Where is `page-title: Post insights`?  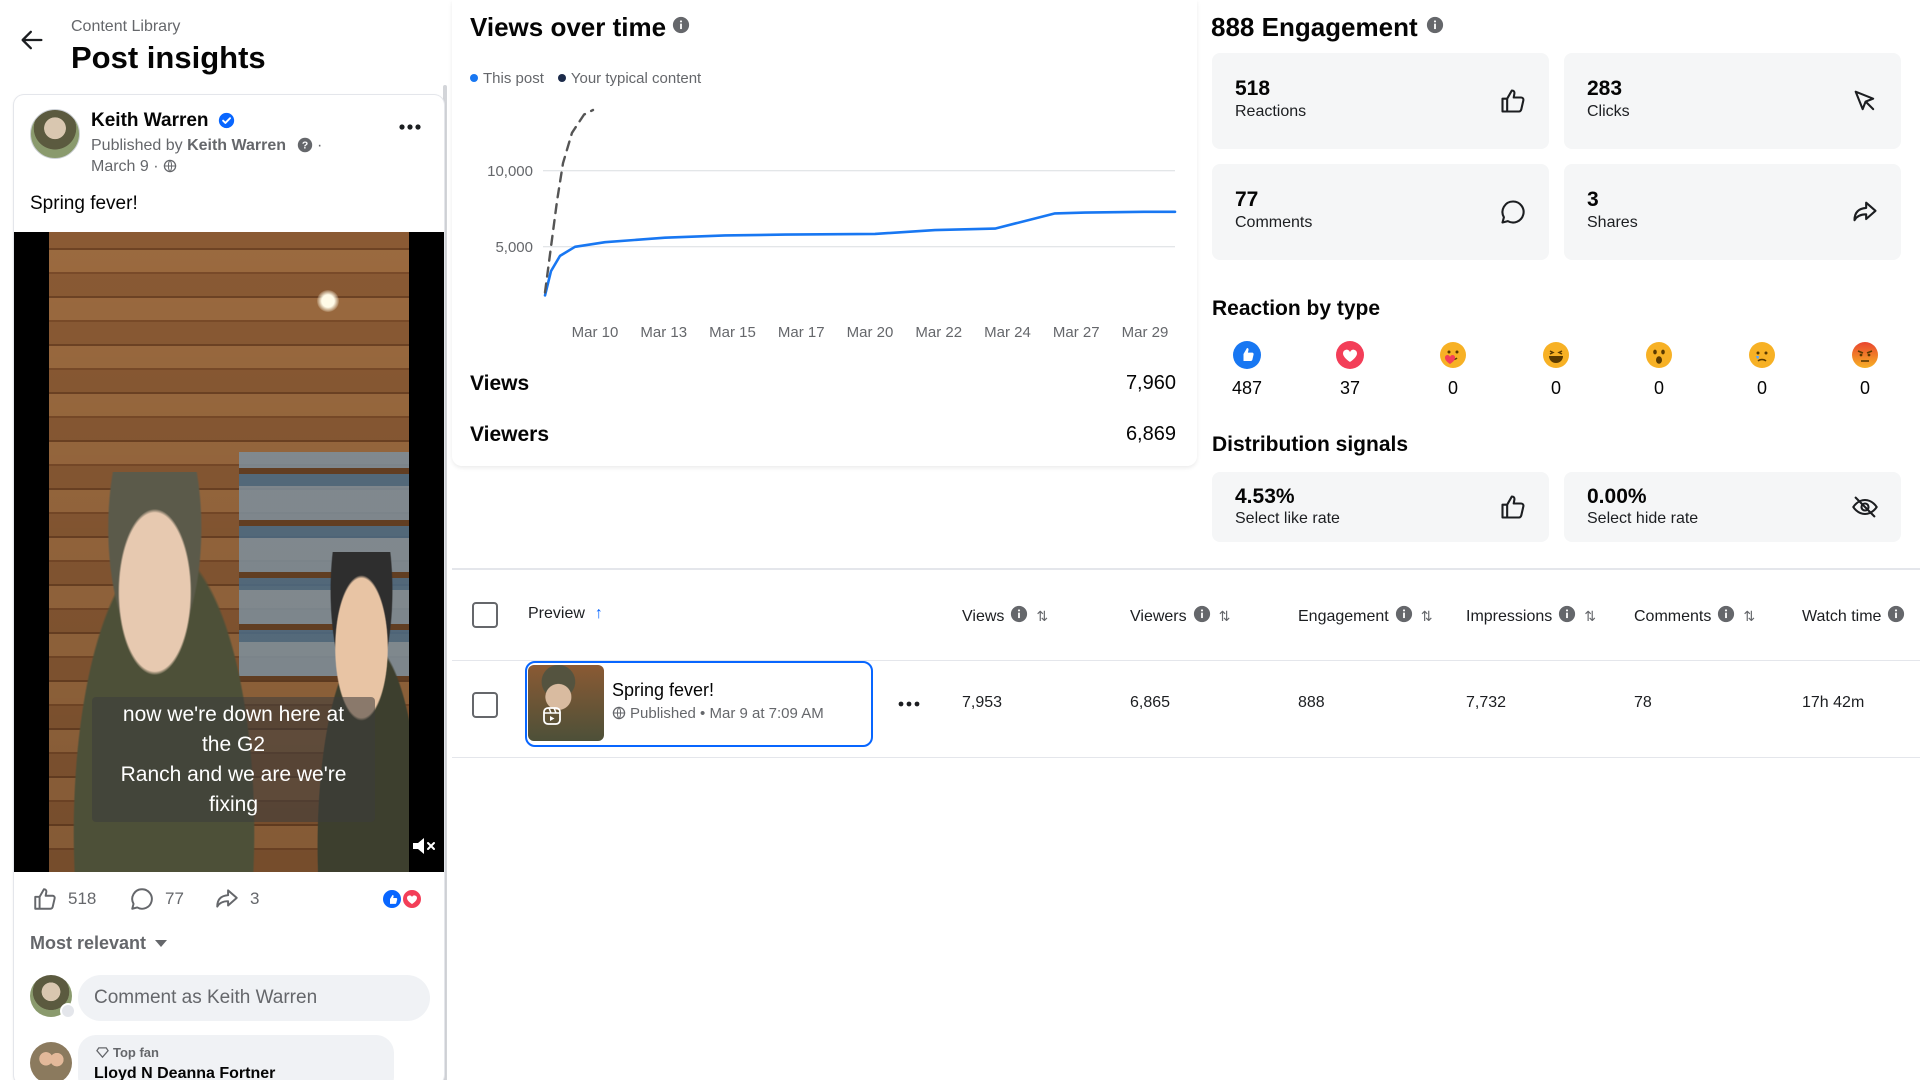 page-title: Post insights is located at coordinates (168, 57).